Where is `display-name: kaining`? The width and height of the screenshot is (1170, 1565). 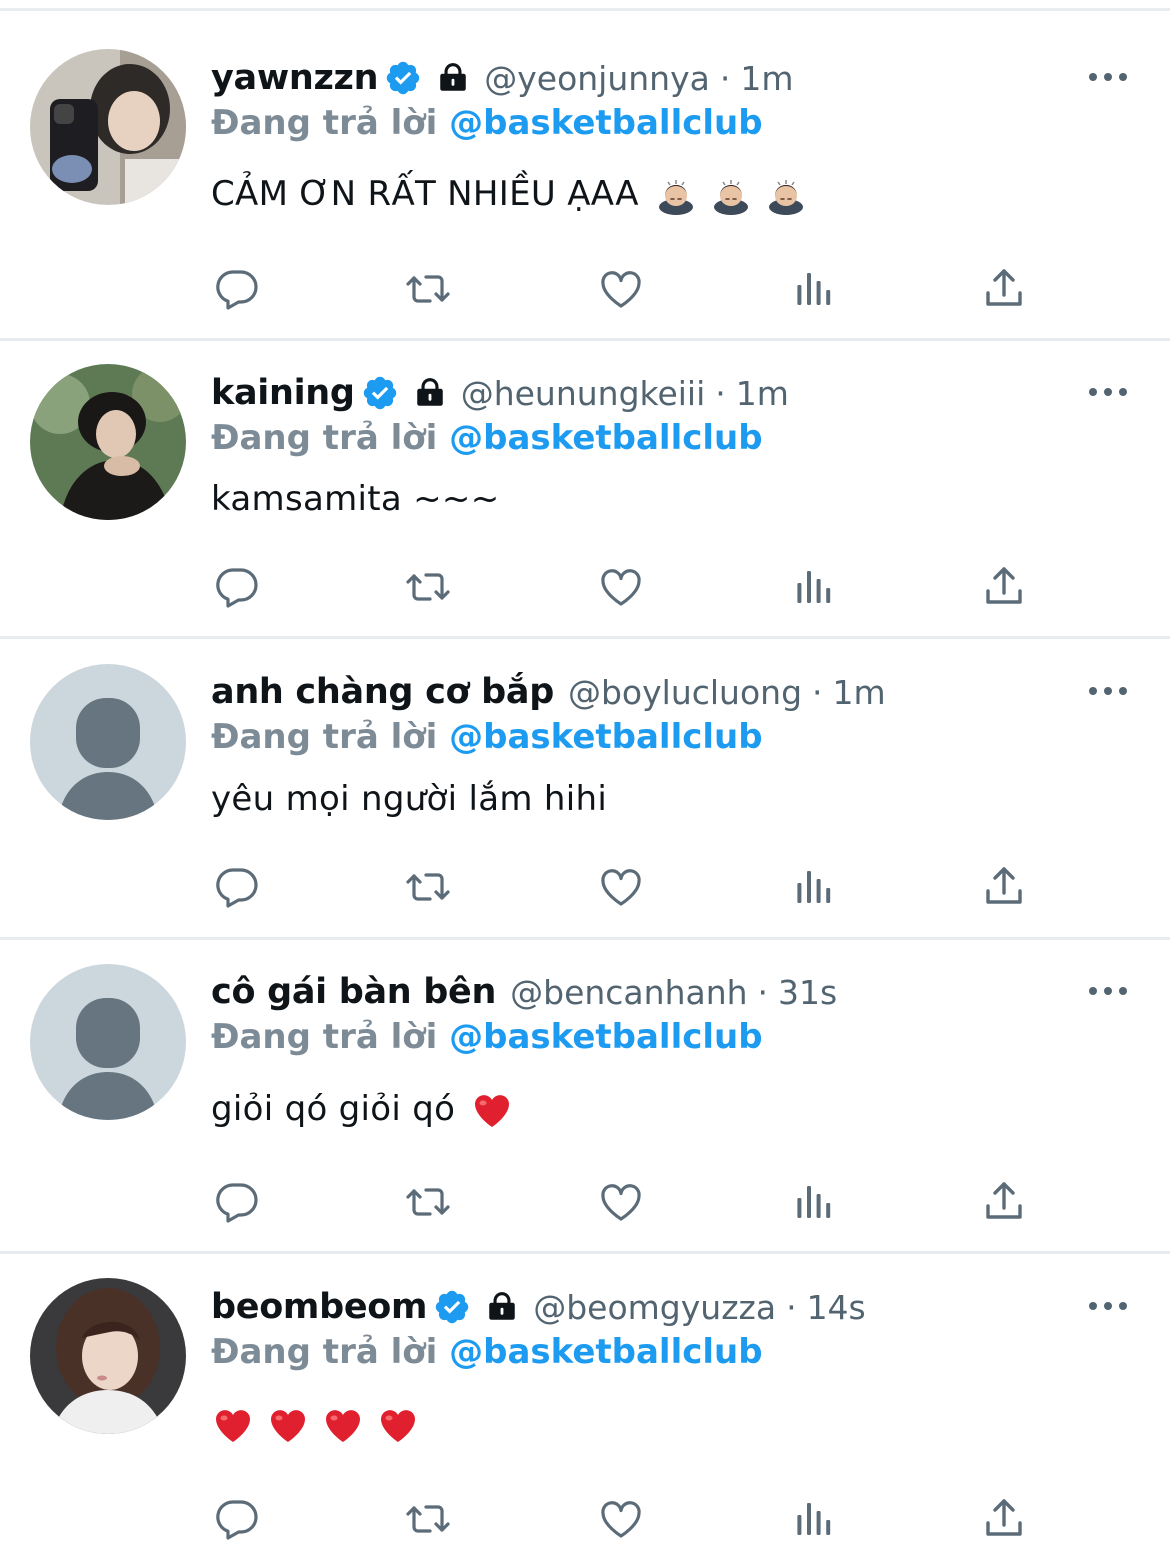
display-name: kaining is located at coordinates (283, 393).